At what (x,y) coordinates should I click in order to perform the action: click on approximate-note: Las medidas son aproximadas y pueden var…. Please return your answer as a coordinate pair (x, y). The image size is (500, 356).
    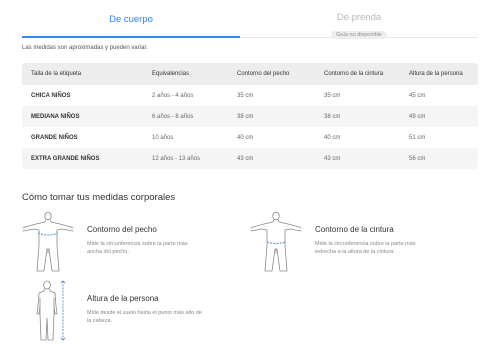
    Looking at the image, I should click on (85, 48).